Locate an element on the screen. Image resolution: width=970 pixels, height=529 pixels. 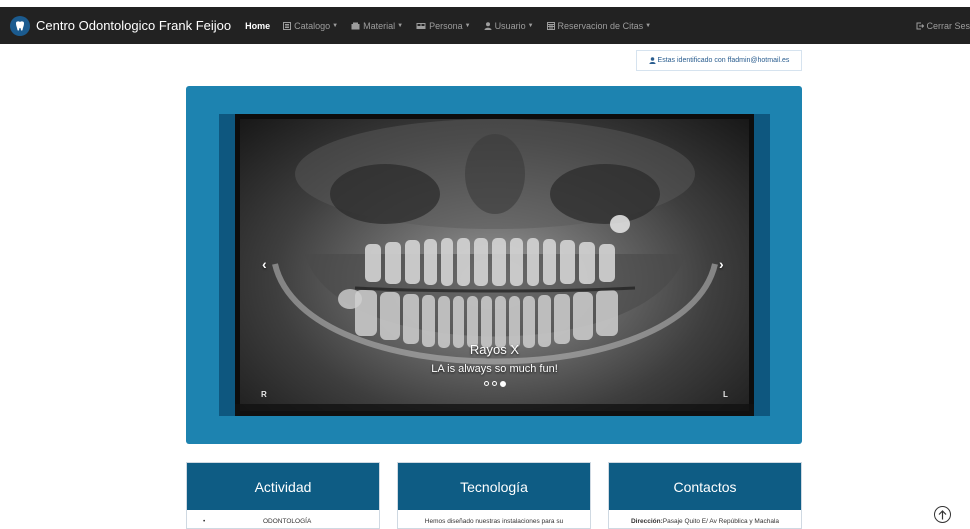
box-icon is located at coordinates (355, 26).